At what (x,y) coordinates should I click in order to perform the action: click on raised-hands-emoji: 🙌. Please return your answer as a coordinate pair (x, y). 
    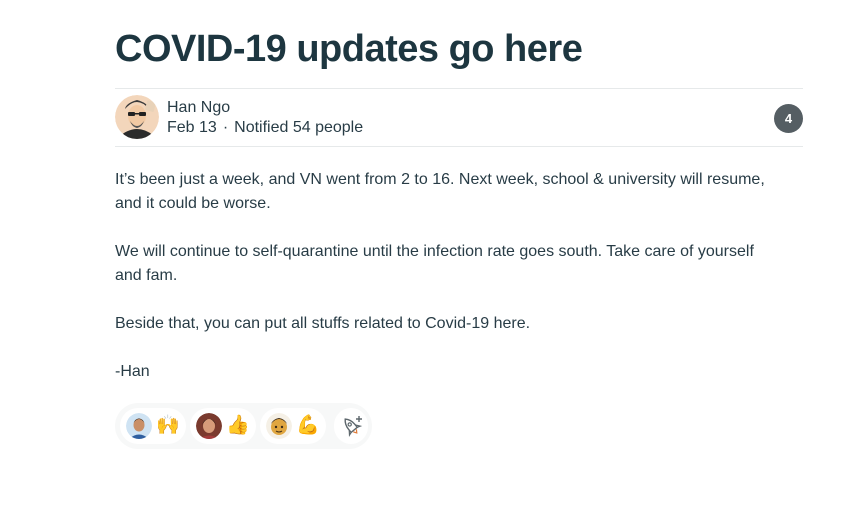
    Looking at the image, I should click on (168, 425).